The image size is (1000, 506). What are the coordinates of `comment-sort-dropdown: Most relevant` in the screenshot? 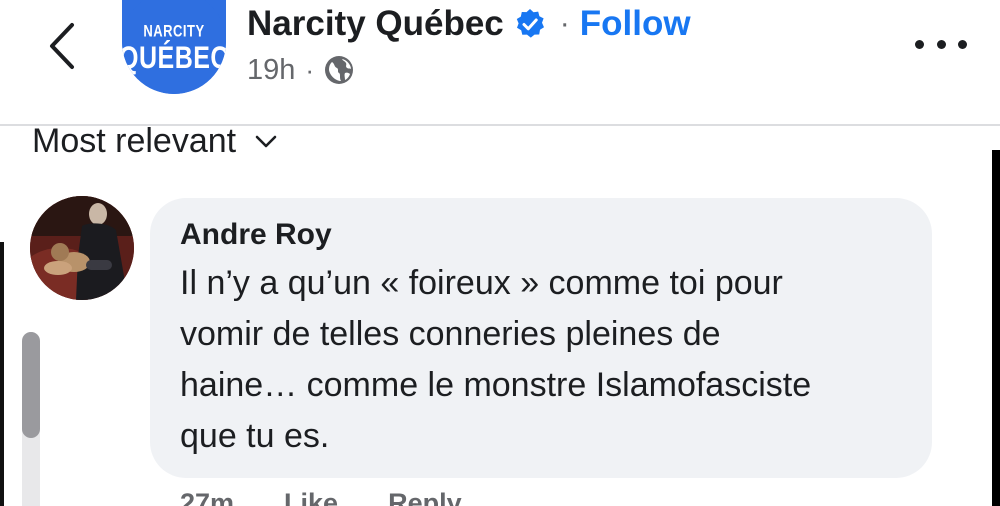 It's located at (155, 141).